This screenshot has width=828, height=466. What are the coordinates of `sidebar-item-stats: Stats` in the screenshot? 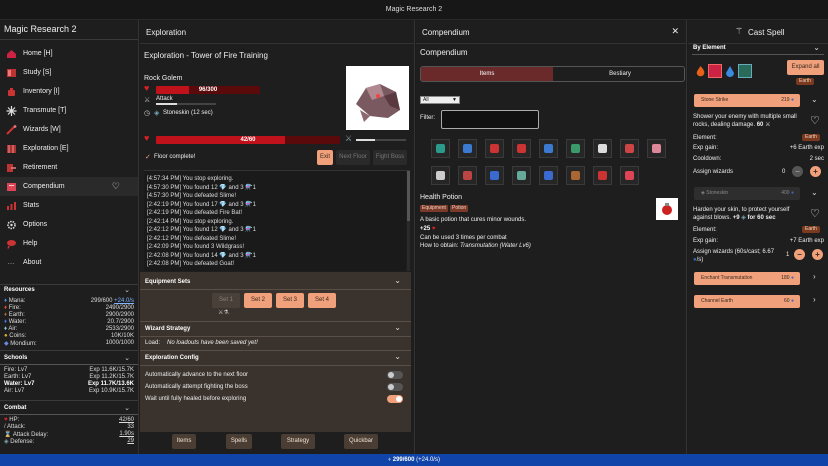 It's located at (69, 205).